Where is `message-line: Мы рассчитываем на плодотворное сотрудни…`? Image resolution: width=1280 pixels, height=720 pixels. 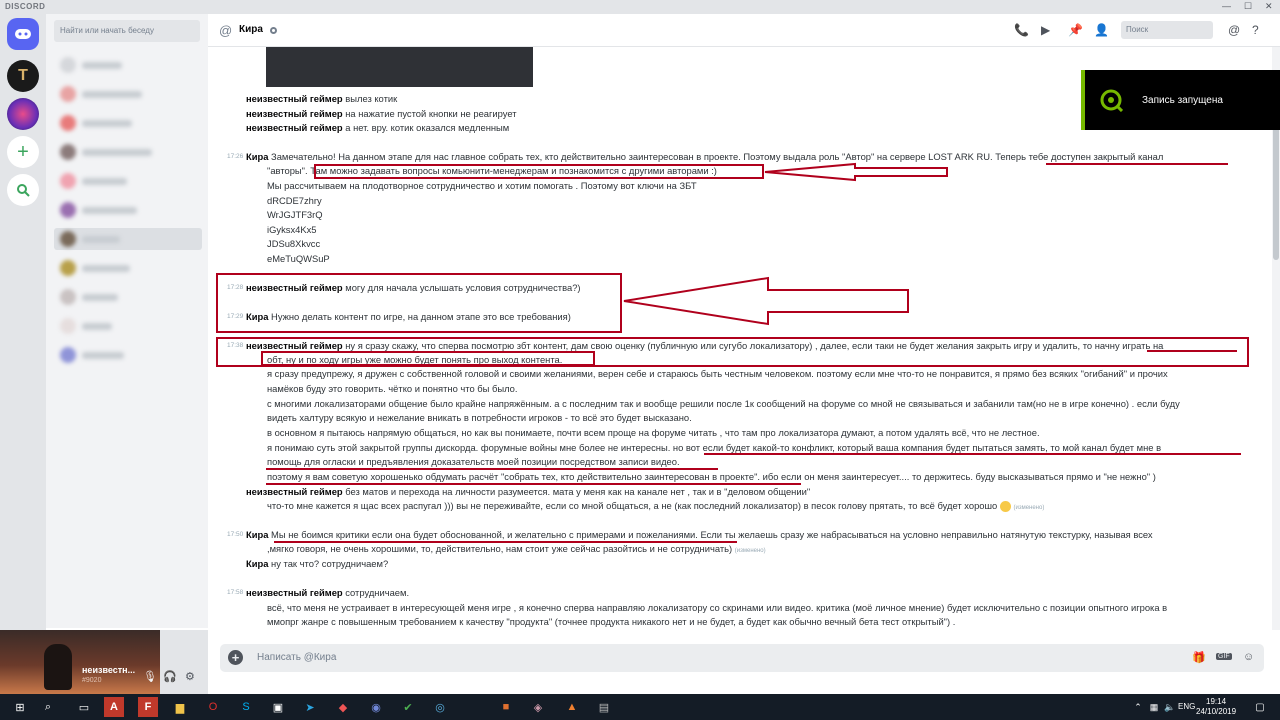
message-line: Мы рассчитываем на плодотворное сотрудни… is located at coordinates (482, 185).